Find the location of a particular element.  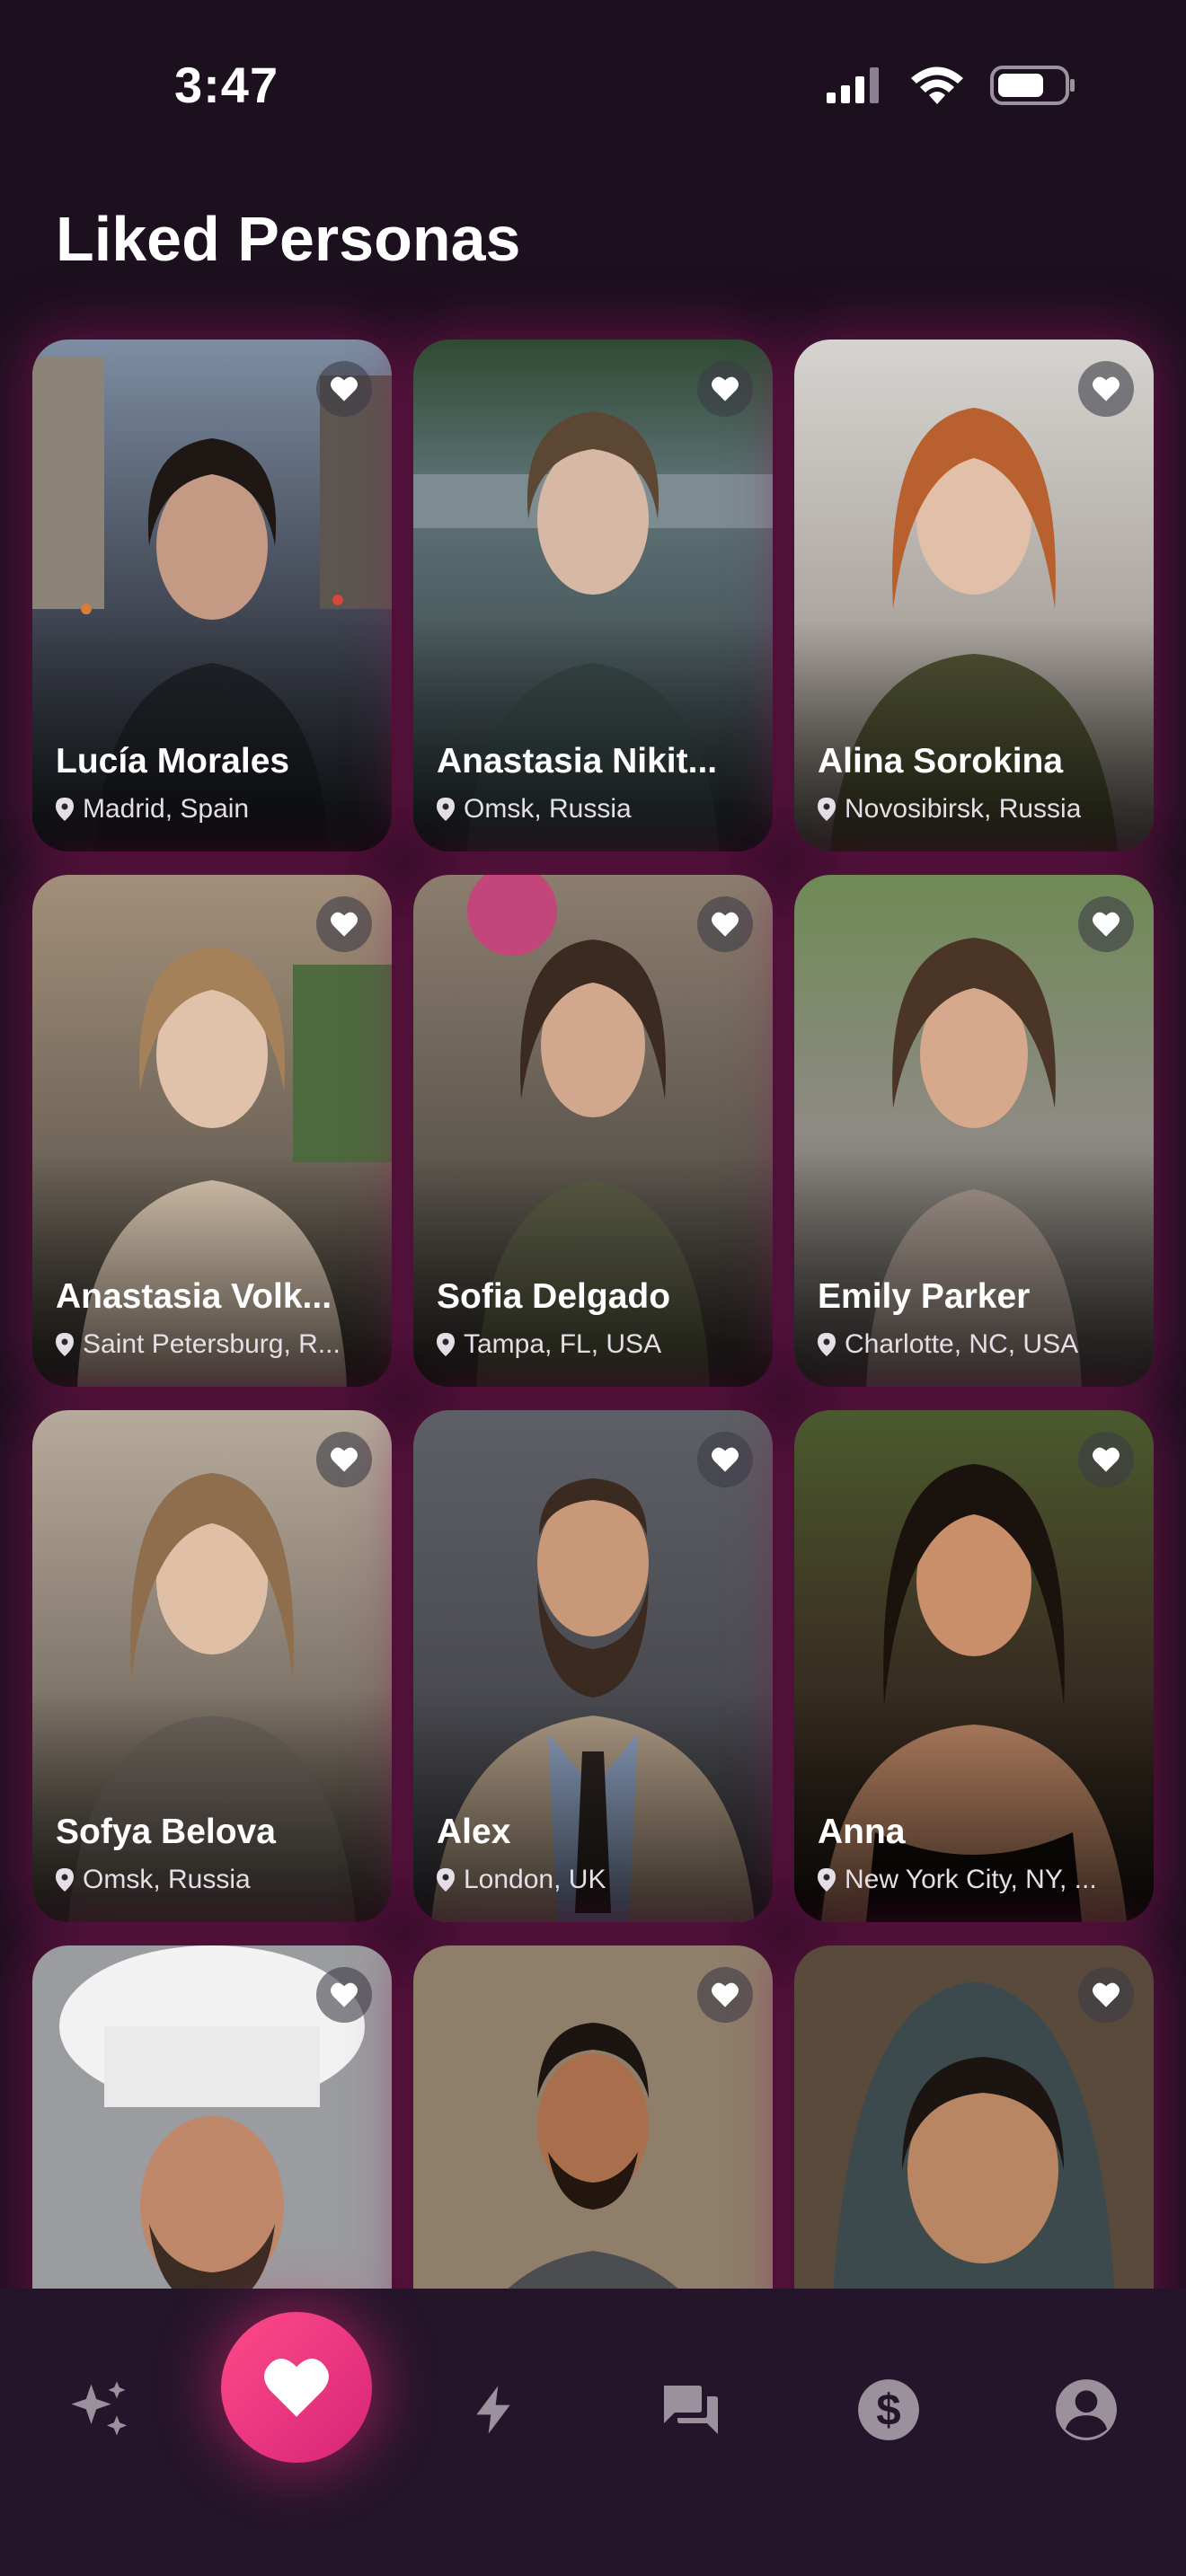

page-title: Liked Personas is located at coordinates (288, 239).